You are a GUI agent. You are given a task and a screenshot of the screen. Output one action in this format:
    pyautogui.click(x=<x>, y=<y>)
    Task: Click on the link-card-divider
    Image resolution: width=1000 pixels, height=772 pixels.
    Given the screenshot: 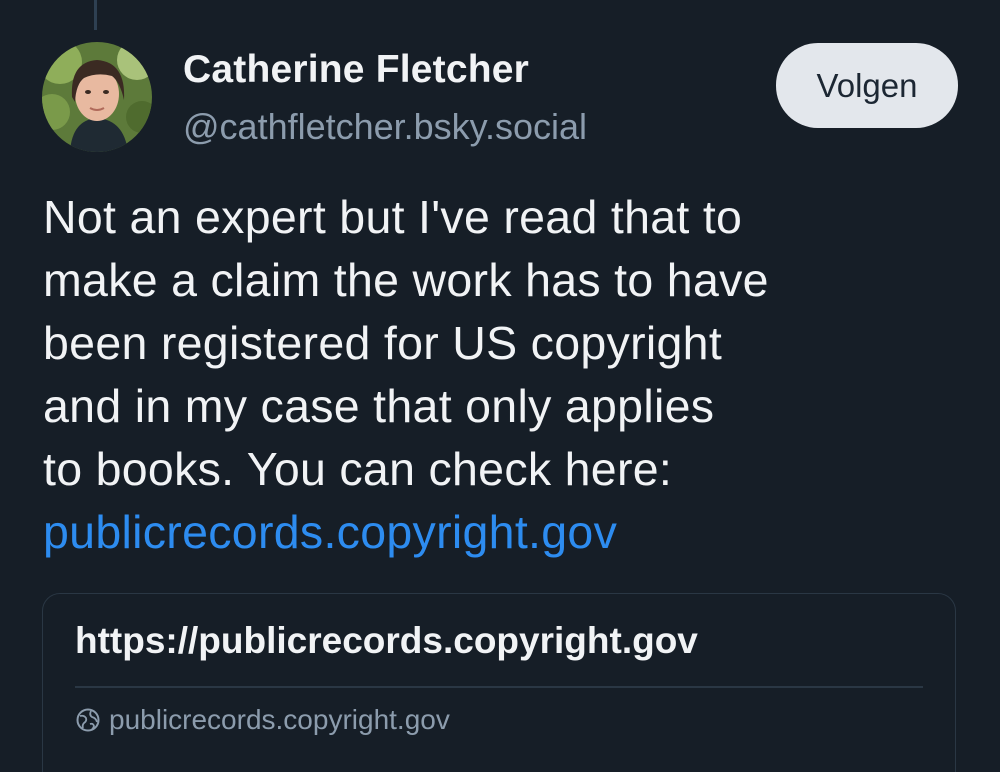 What is the action you would take?
    pyautogui.click(x=499, y=687)
    